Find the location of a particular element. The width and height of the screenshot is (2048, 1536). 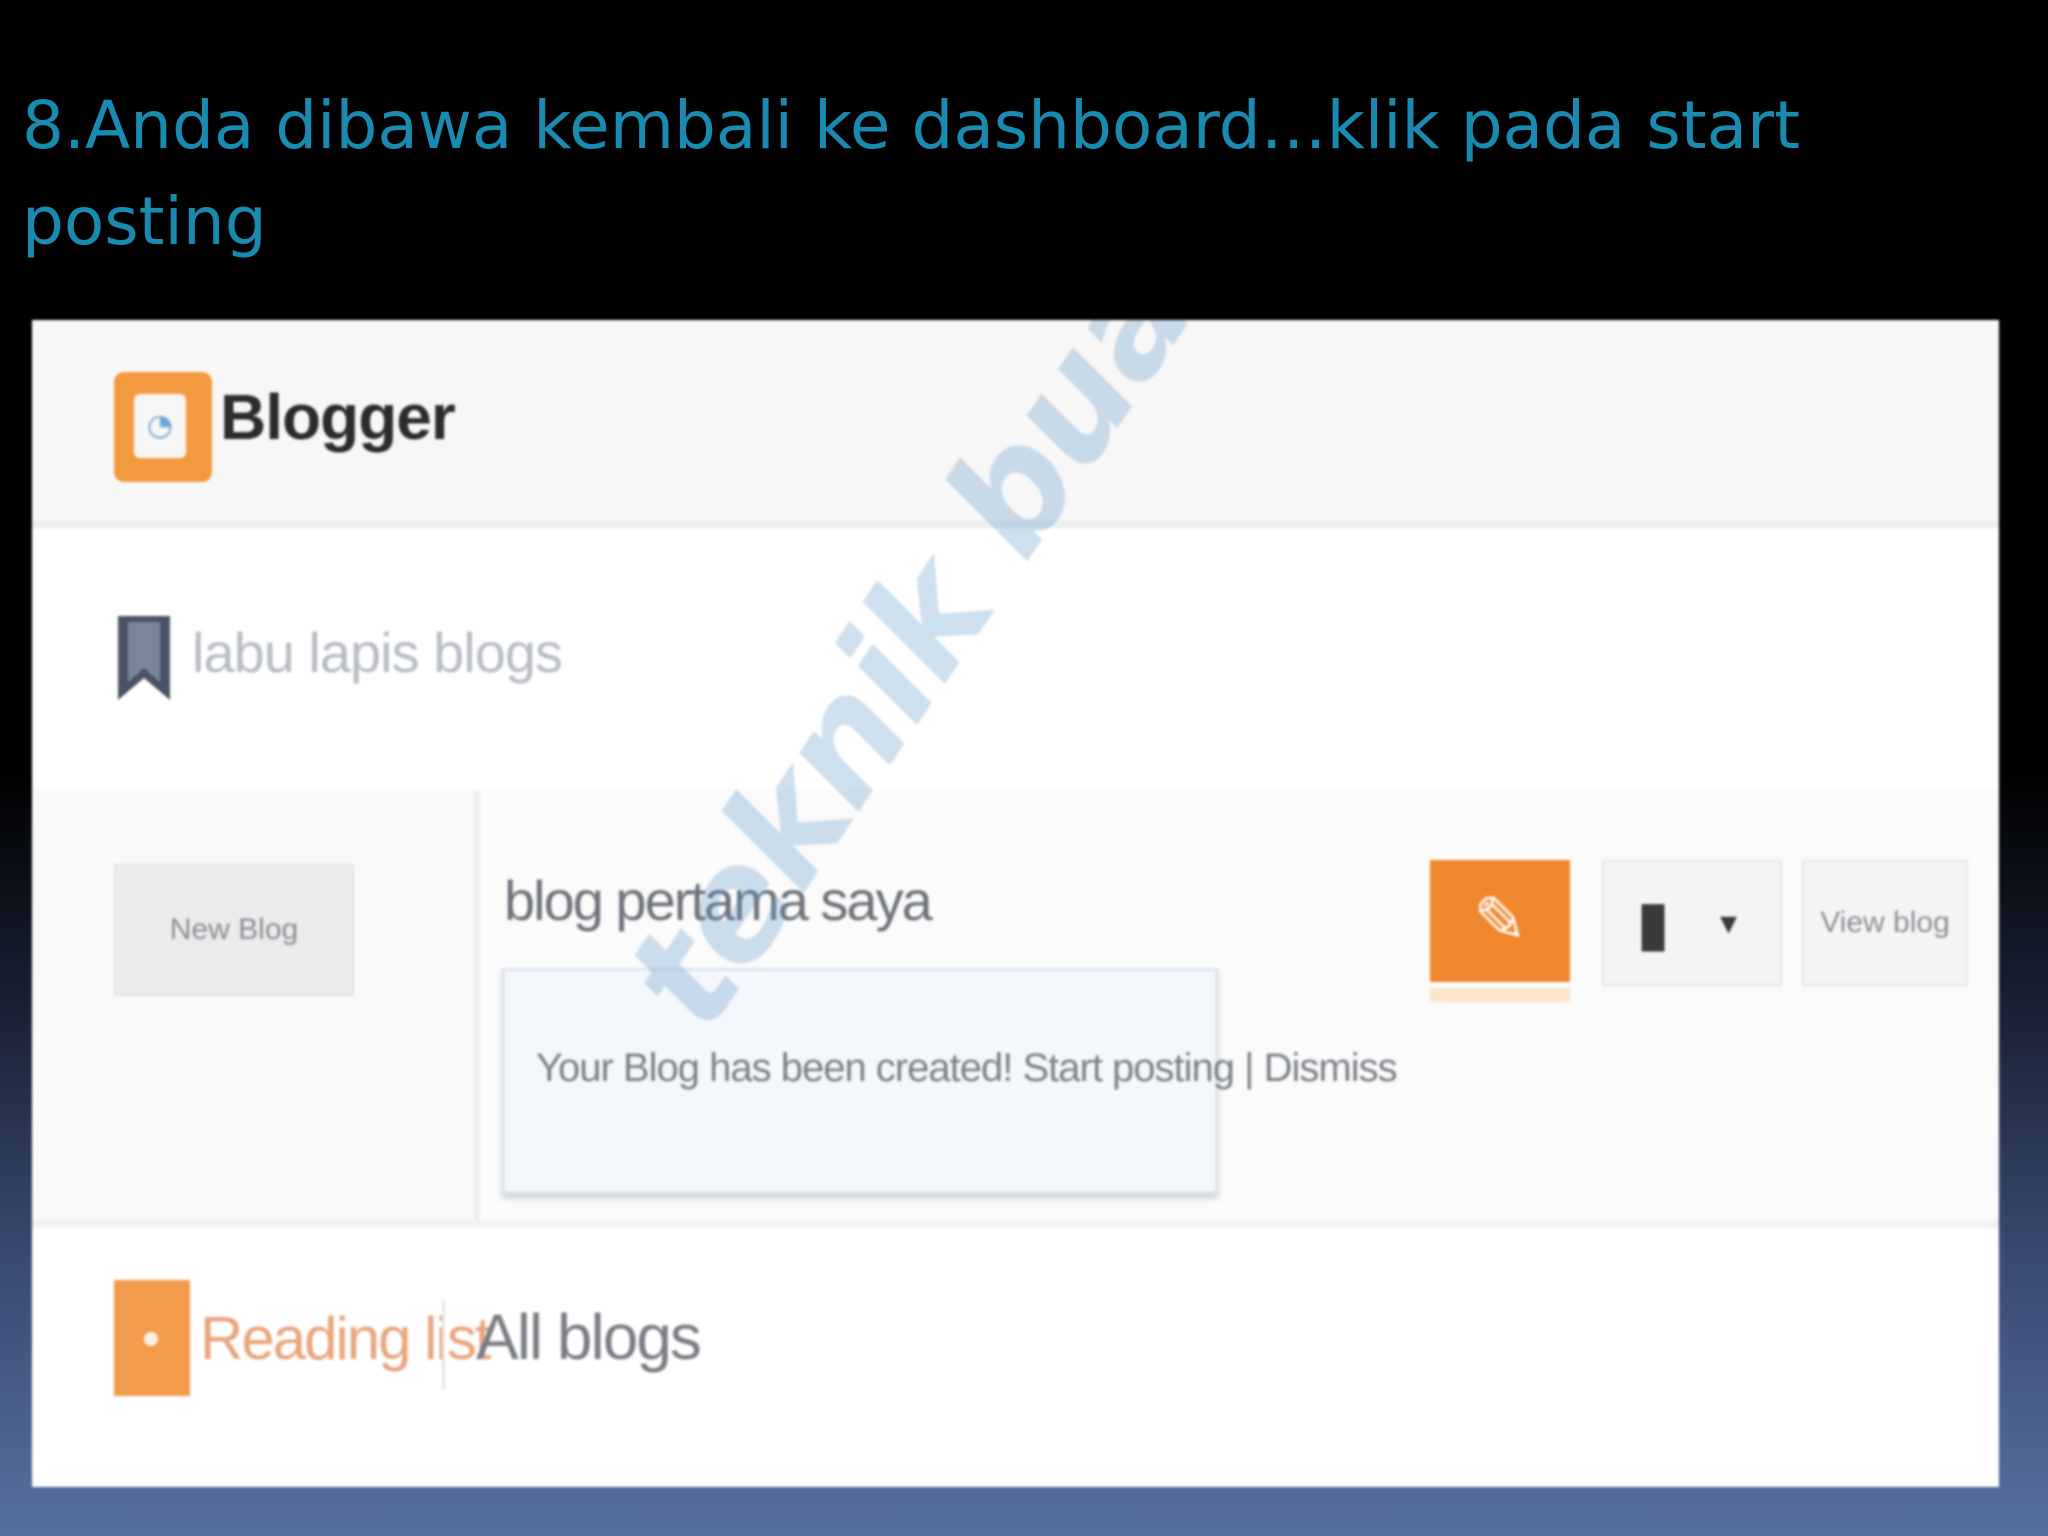

user-blog-label: labu lapis blogs is located at coordinates (377, 652).